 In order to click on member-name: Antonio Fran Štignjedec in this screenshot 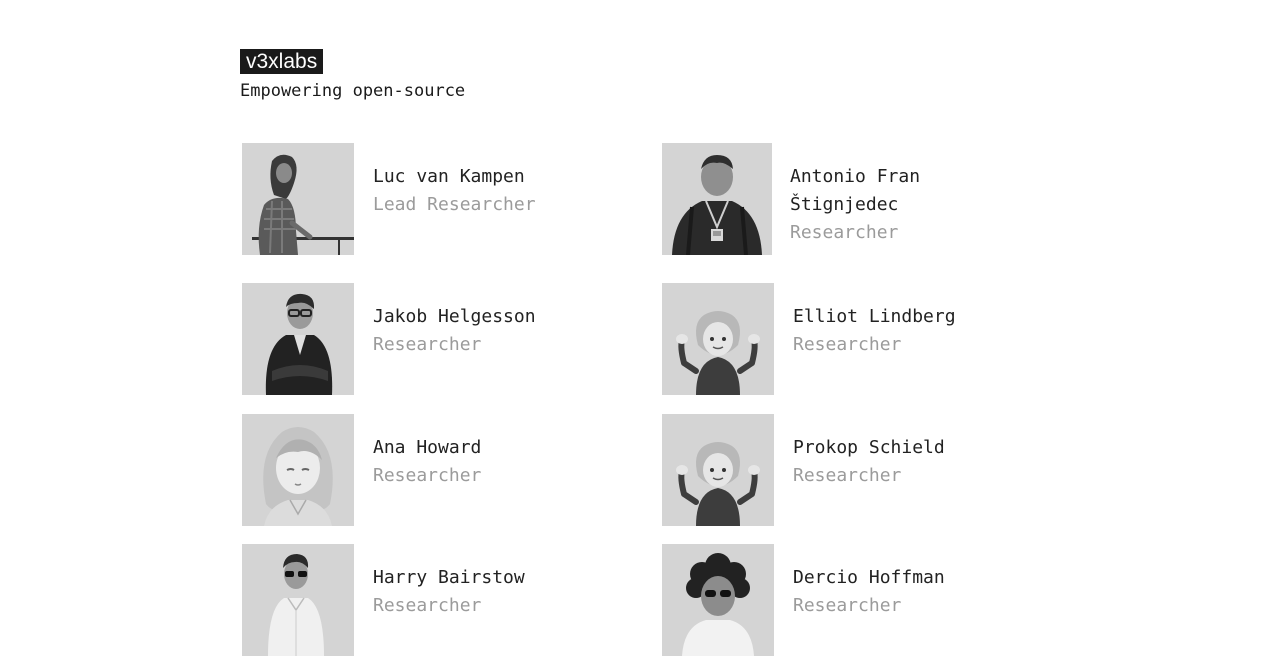, I will do `click(855, 190)`.